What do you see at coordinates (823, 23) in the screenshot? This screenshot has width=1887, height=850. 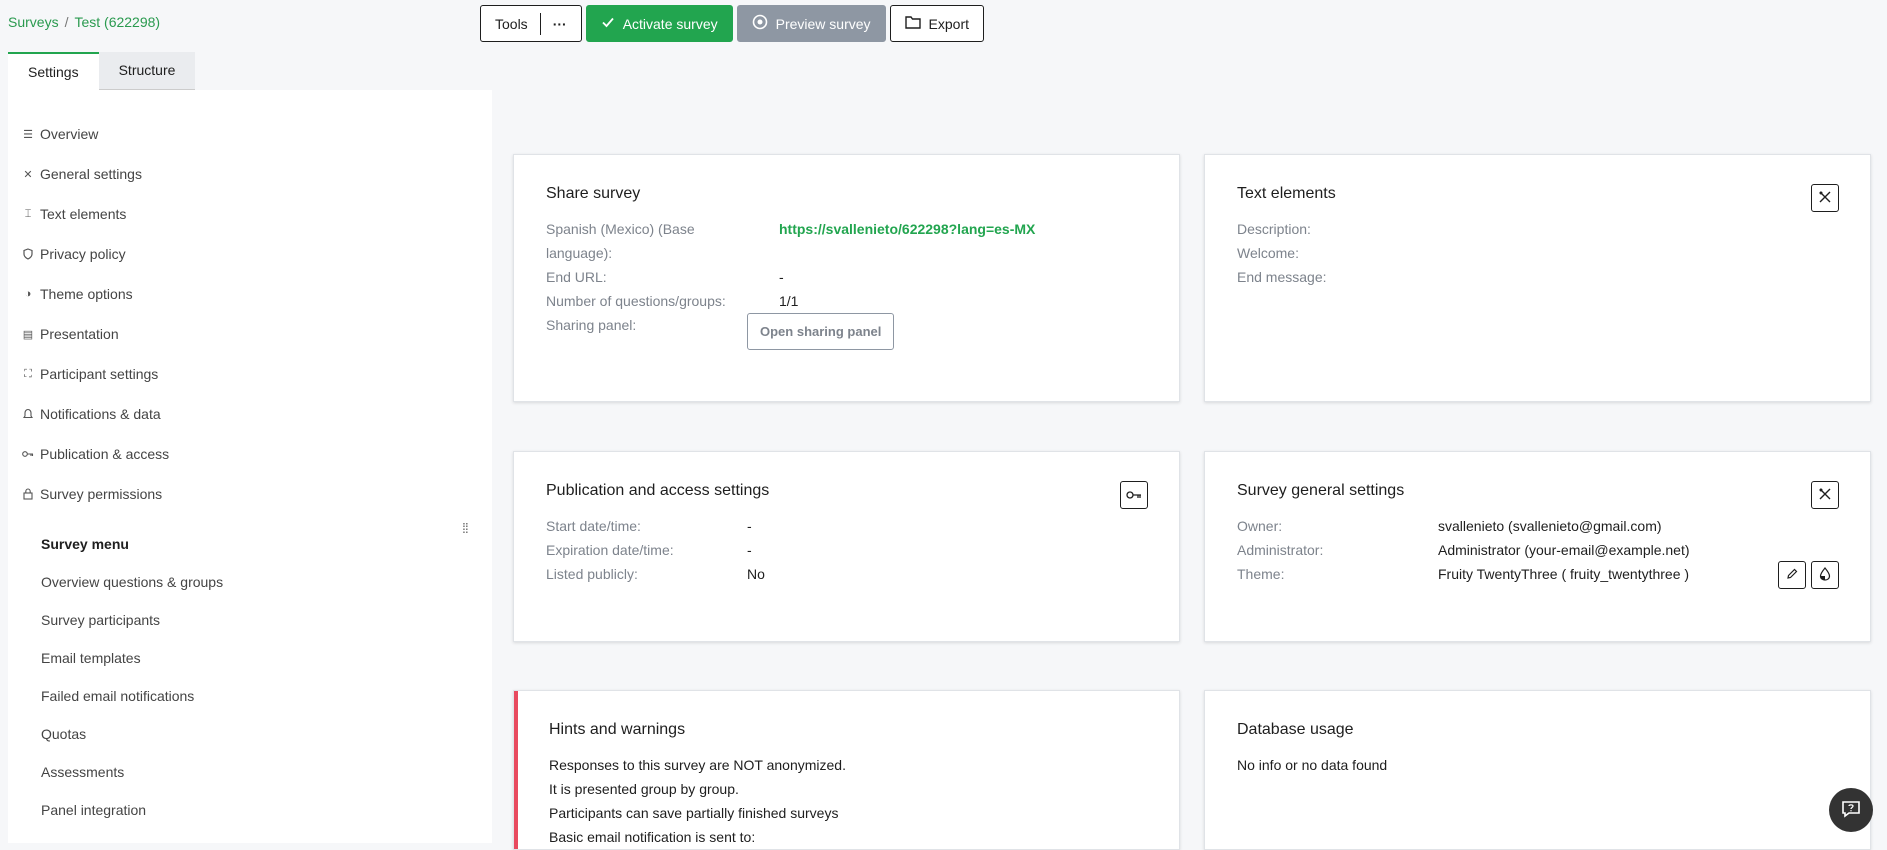 I see `preview-survey-label: Preview survey` at bounding box center [823, 23].